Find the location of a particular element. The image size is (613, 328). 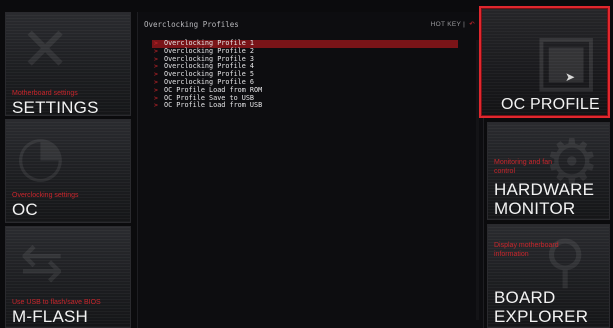

profile-menu-item-label: OC Profile Load from USB is located at coordinates (213, 105).